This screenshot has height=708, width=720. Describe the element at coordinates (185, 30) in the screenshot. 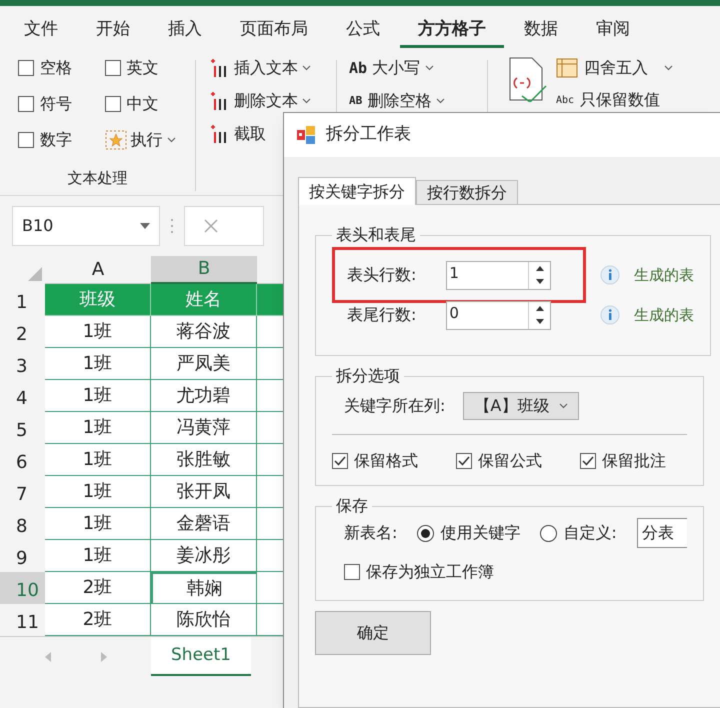

I see `menu-tab: 插入` at that location.